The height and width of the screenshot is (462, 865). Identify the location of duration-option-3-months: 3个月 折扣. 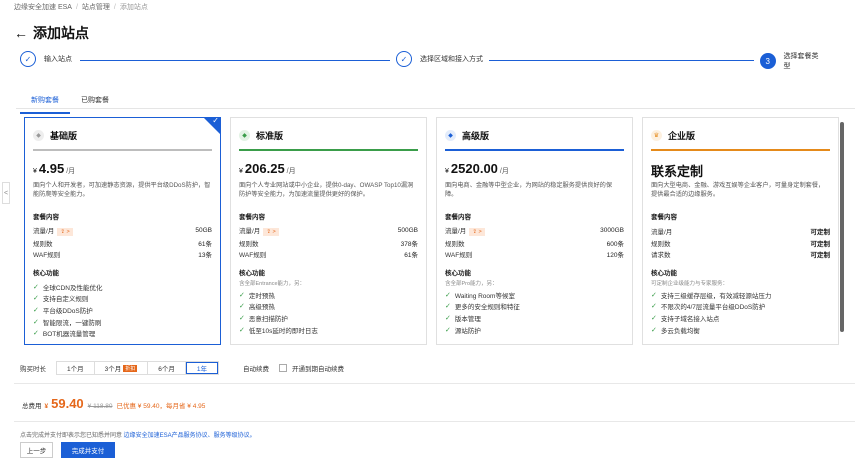
(122, 368).